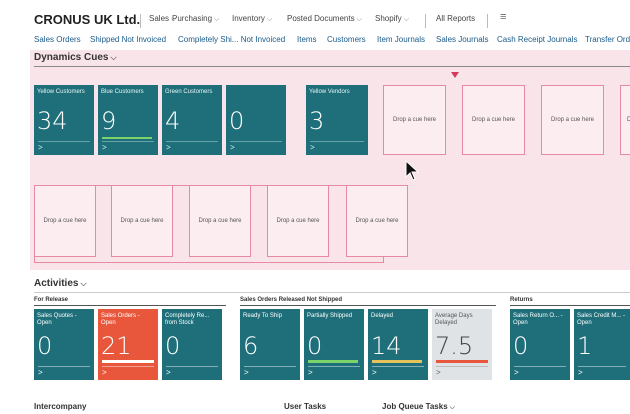 The width and height of the screenshot is (630, 414). I want to click on cue-average-days-delayed: Average Days Delayed 7.5 >, so click(462, 344).